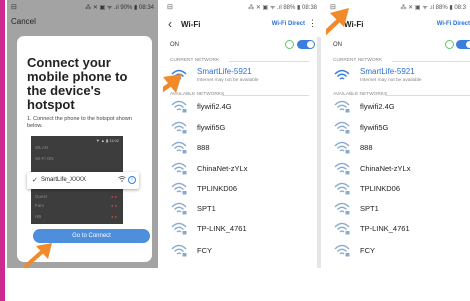 Image resolution: width=470 pixels, height=301 pixels. What do you see at coordinates (282, 7) in the screenshot?
I see `status-icons: ⁂ ✕ ▣ ᯤ .ıl 88% ▮ 08:38` at bounding box center [282, 7].